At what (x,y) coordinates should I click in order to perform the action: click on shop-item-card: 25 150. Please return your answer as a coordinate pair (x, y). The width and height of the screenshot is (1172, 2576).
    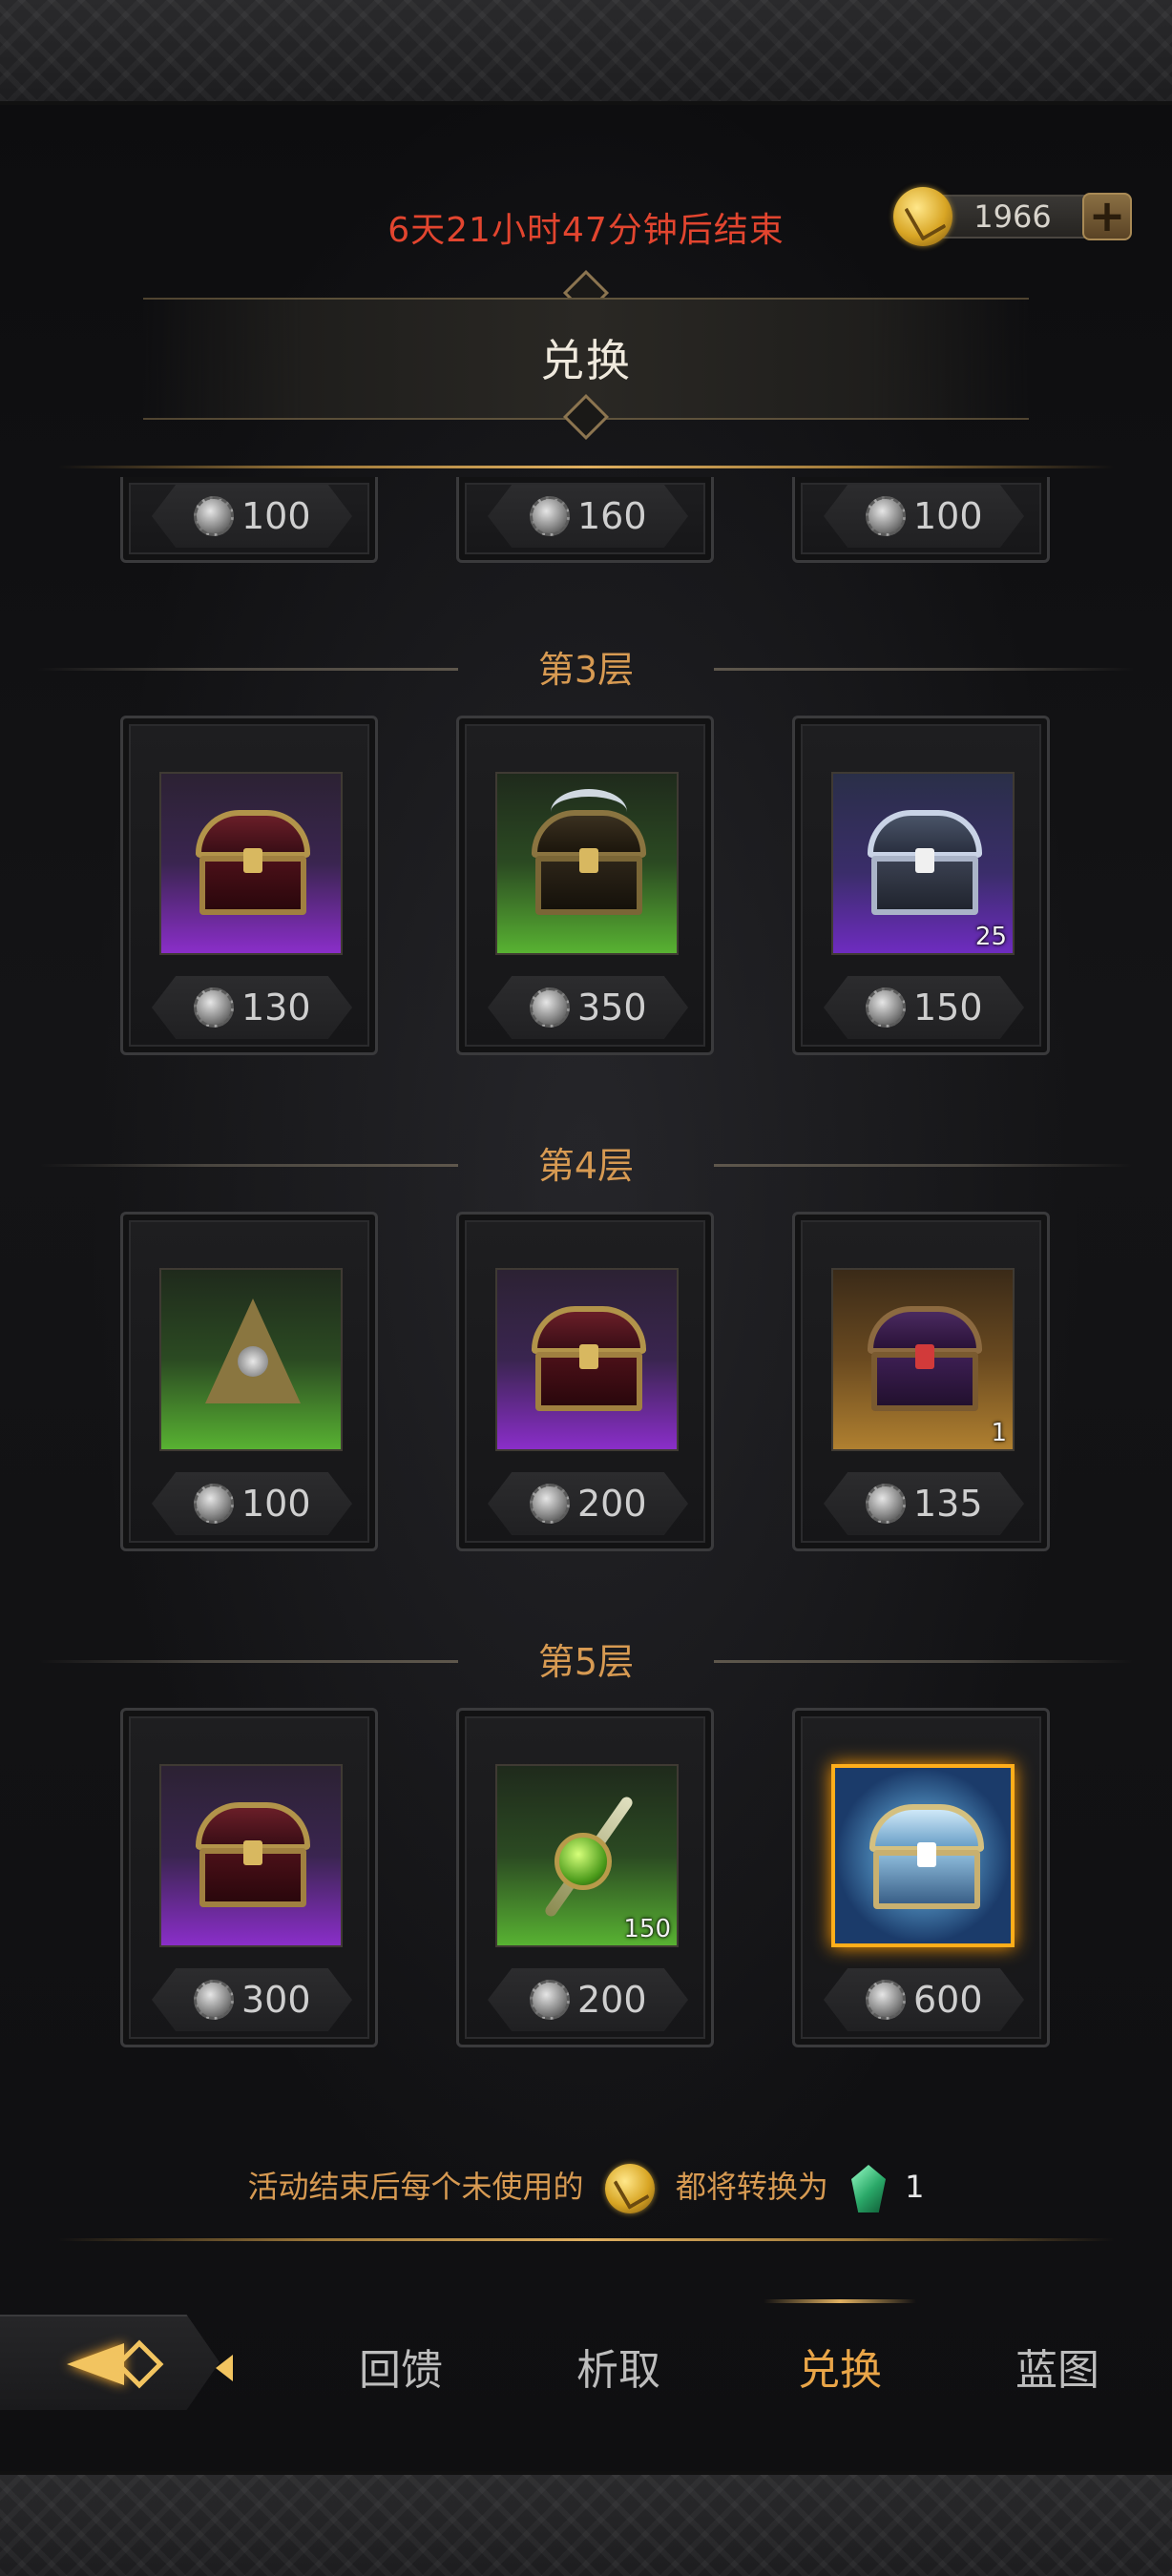
    Looking at the image, I should click on (921, 885).